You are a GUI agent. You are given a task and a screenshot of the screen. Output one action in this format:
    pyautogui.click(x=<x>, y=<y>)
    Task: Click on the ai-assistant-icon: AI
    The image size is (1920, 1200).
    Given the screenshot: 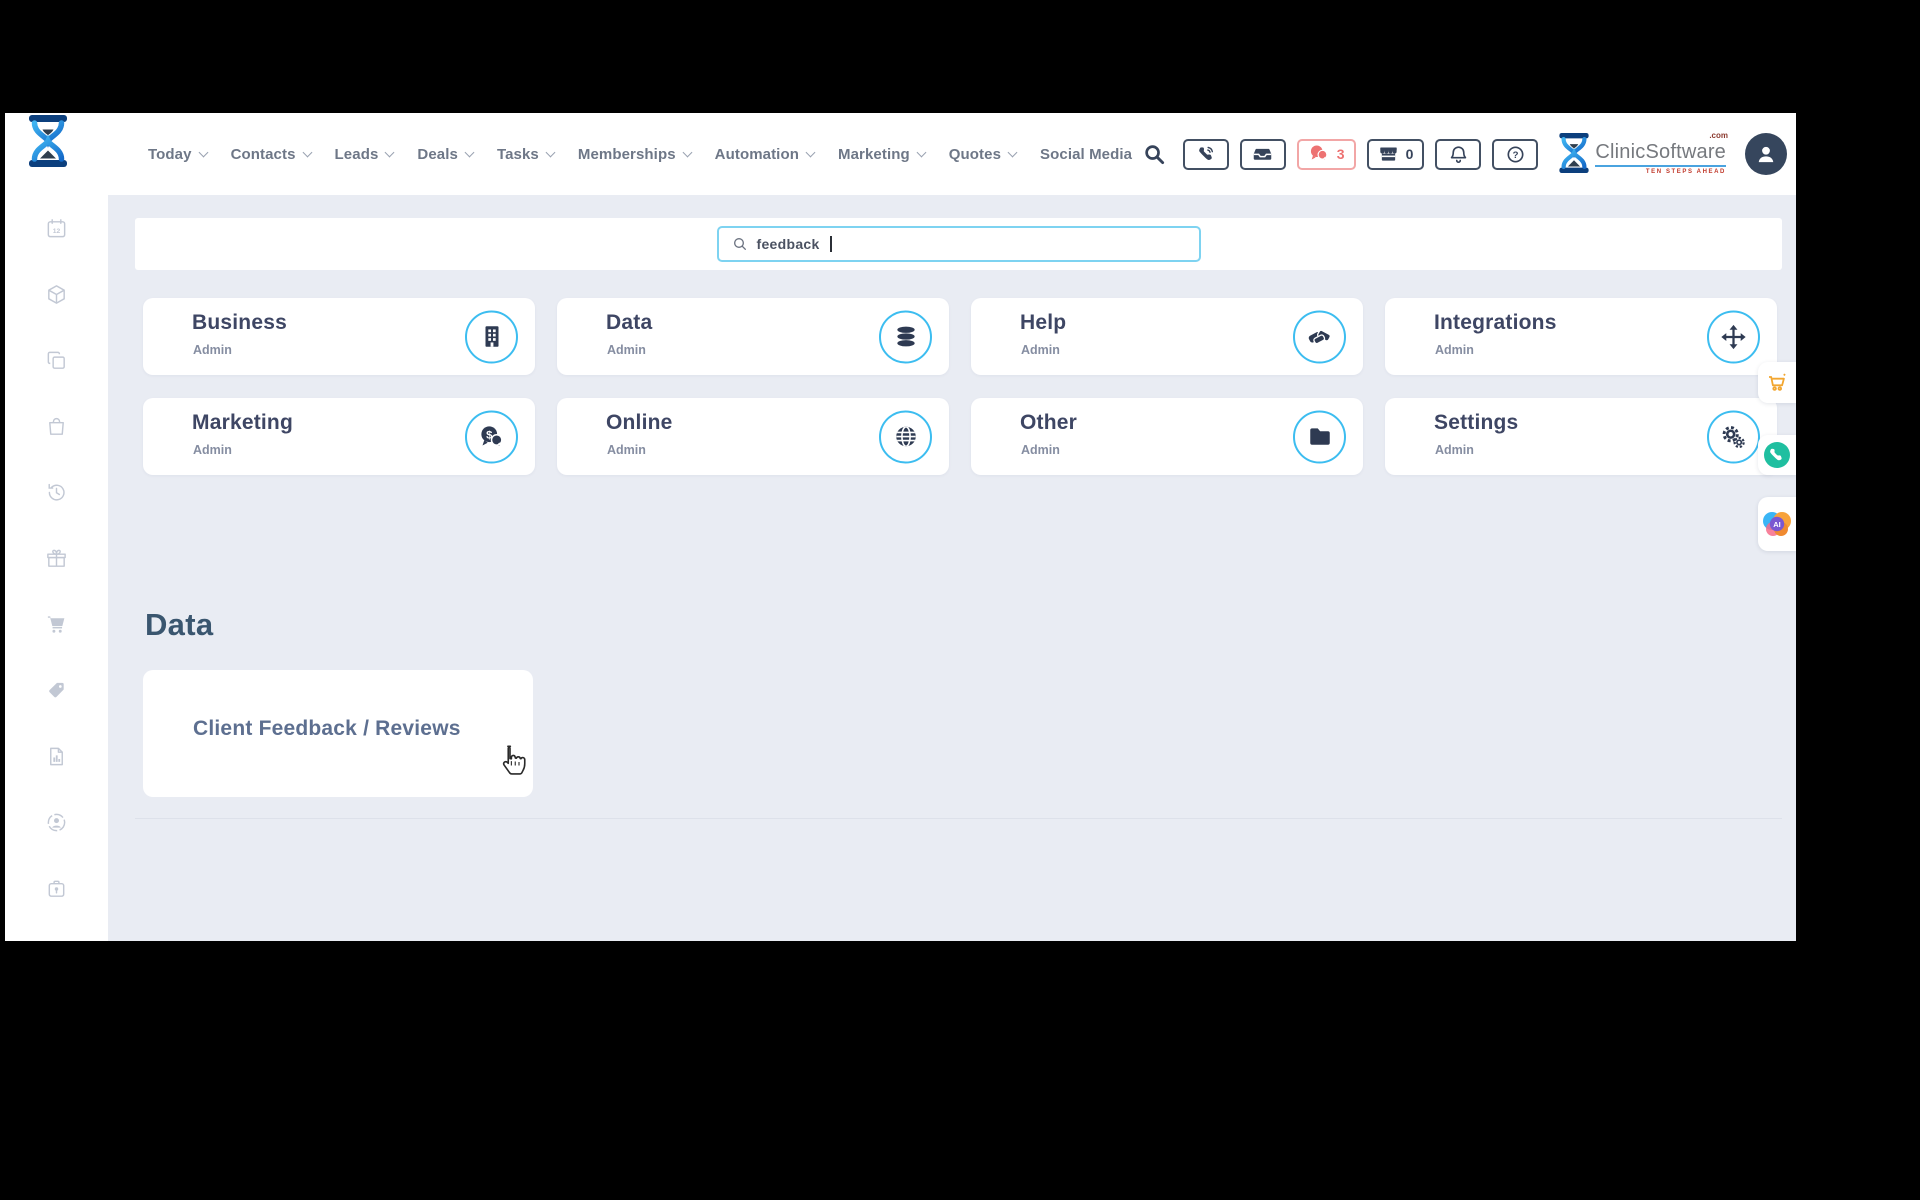 What is the action you would take?
    pyautogui.click(x=1777, y=524)
    